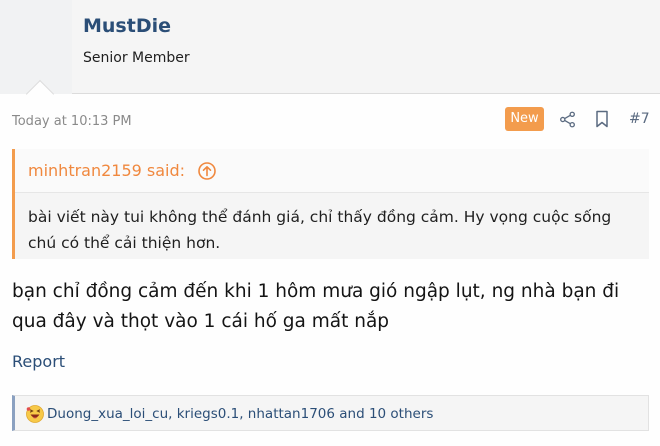  I want to click on report-link: Report, so click(38, 361).